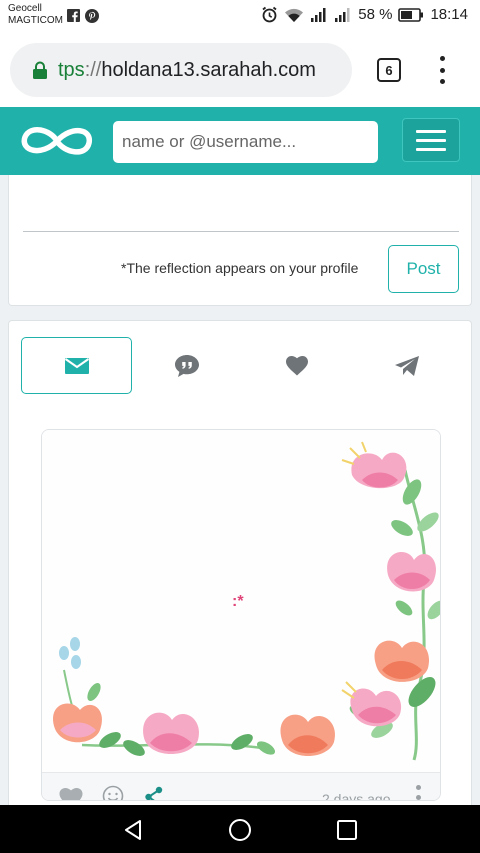 The image size is (480, 853). I want to click on quote-bubble-icon, so click(186, 365).